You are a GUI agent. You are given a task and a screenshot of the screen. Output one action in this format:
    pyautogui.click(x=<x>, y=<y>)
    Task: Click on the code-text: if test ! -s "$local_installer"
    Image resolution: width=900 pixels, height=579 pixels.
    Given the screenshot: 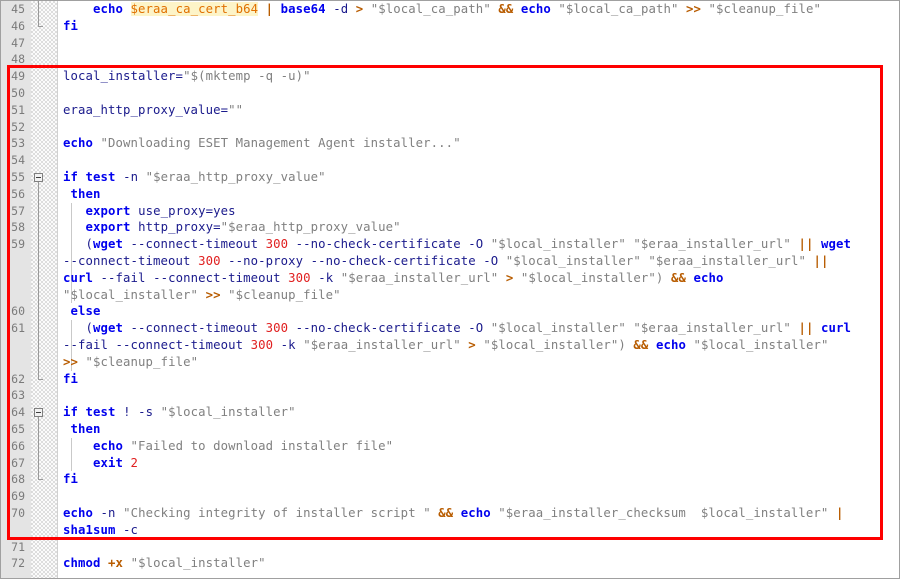 What is the action you would take?
    pyautogui.click(x=481, y=412)
    